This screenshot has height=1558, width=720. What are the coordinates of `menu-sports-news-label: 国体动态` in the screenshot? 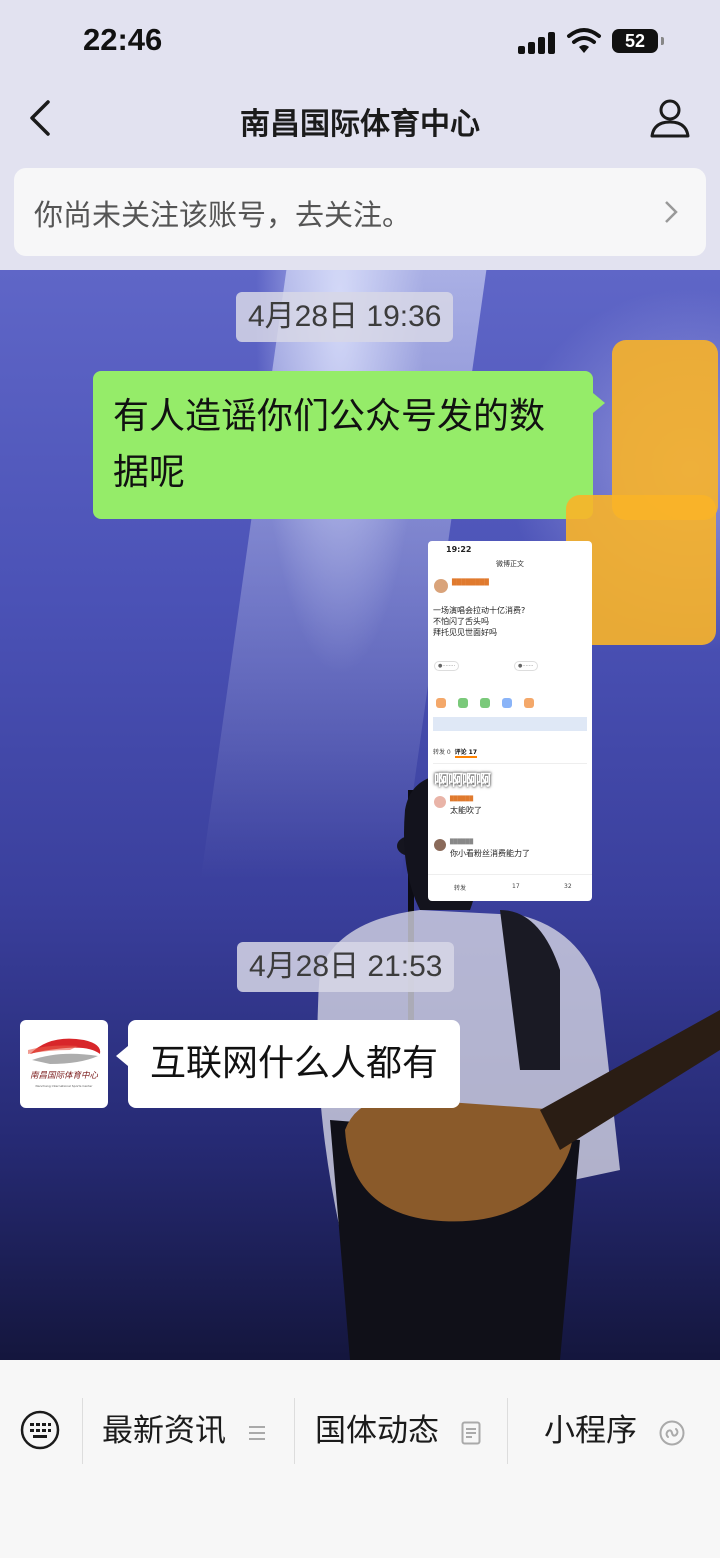 It's located at (377, 1431).